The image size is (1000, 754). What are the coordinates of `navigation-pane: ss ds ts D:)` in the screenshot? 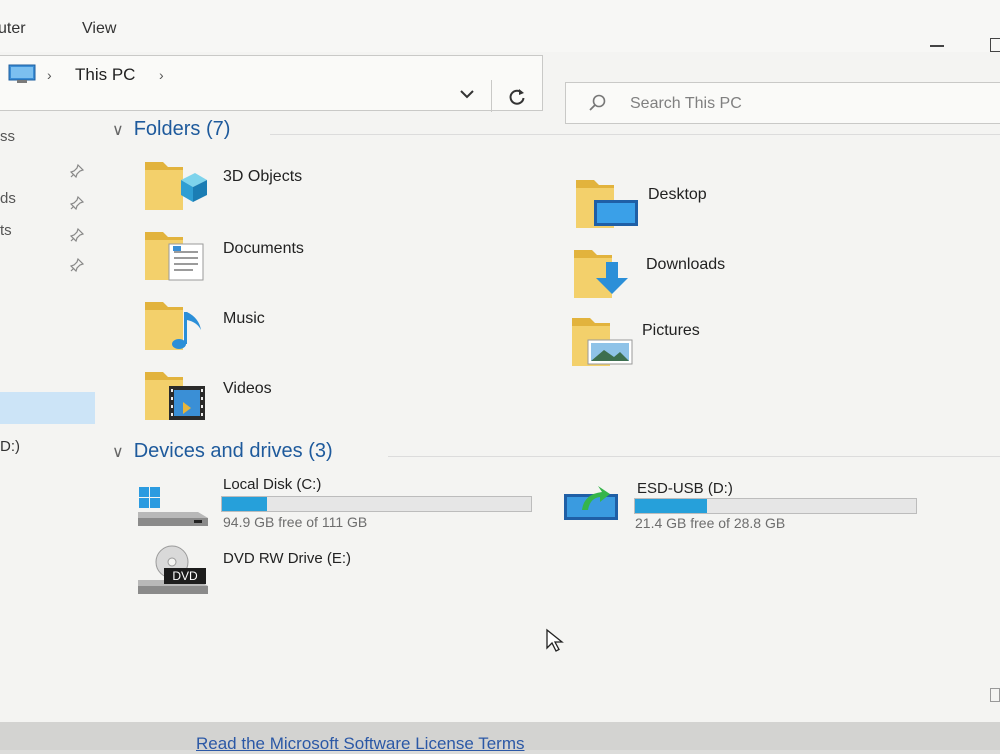 It's located at (50, 417).